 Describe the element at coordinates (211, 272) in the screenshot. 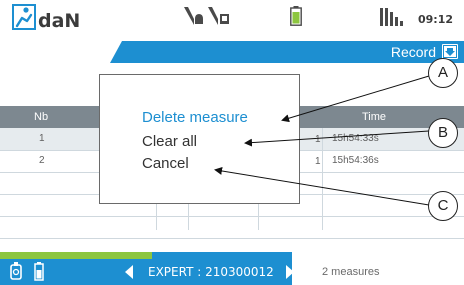

I see `expert-label: EXPERT : 210300012` at that location.